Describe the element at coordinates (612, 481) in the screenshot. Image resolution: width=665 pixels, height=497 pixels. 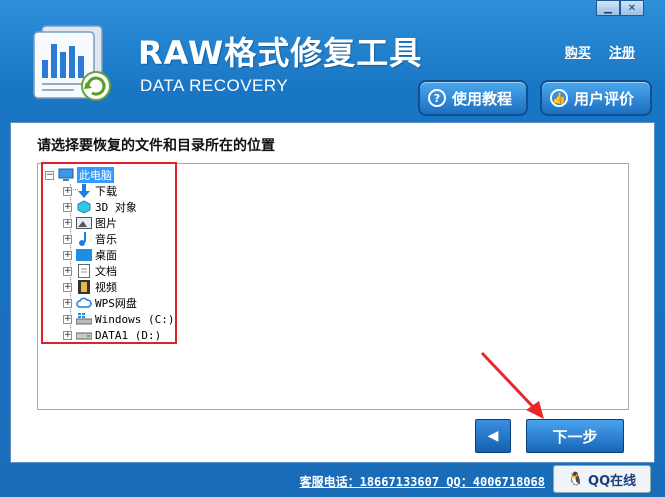
I see `qq-online-label: QQ在线` at that location.